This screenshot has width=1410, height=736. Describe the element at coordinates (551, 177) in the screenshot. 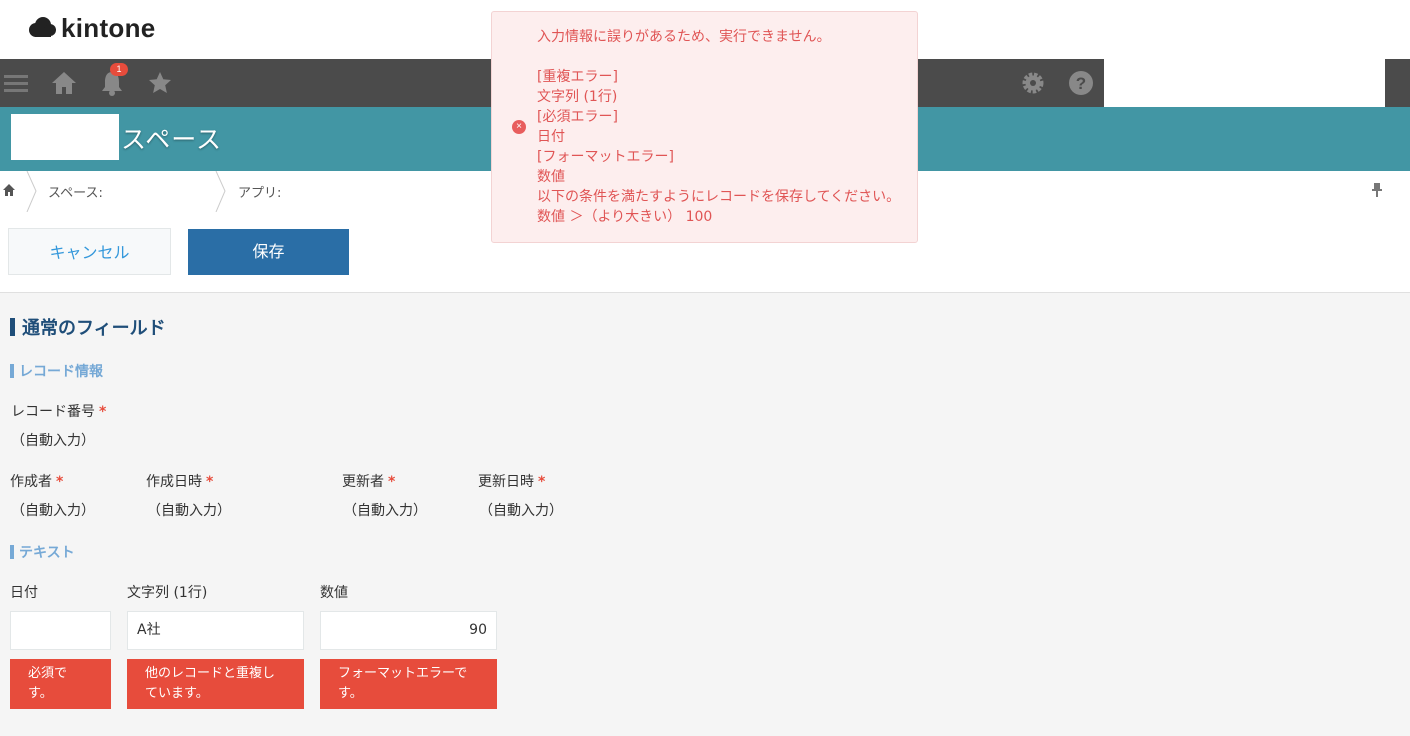

I see `alert-line: 数値` at that location.